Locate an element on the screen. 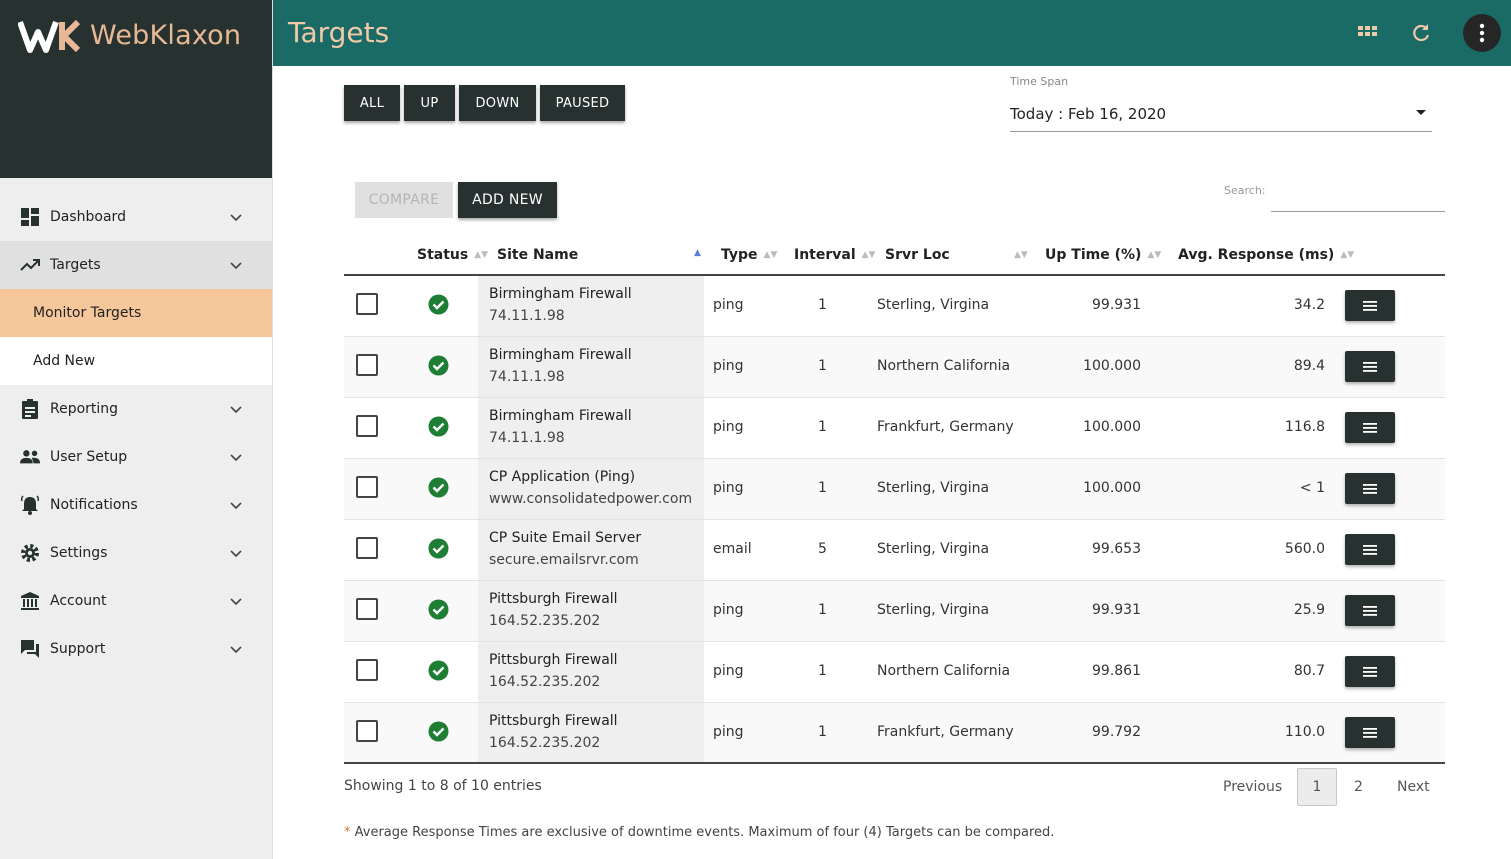 The height and width of the screenshot is (859, 1511). column-header-label: Srvr Loc is located at coordinates (917, 255).